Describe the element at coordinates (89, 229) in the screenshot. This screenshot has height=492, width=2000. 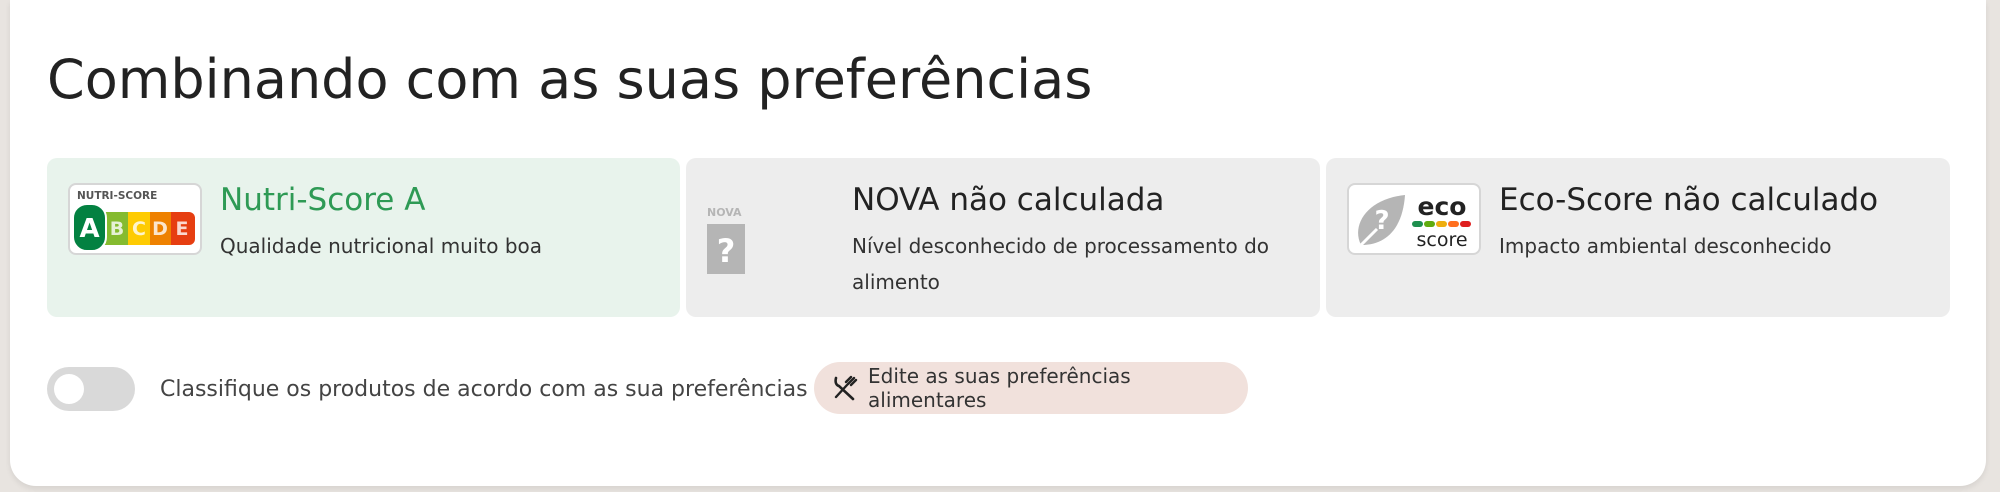
I see `nutriscore-grade-a: A` at that location.